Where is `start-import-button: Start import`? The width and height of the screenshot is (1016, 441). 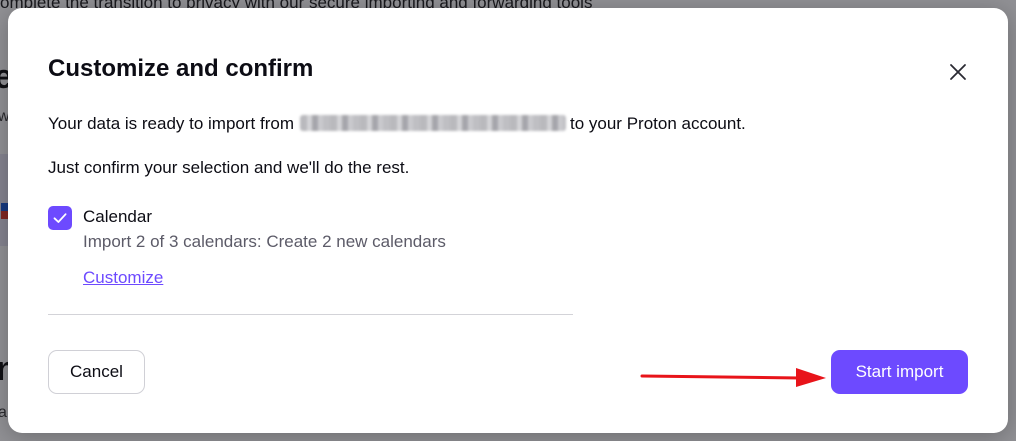
start-import-button: Start import is located at coordinates (899, 372).